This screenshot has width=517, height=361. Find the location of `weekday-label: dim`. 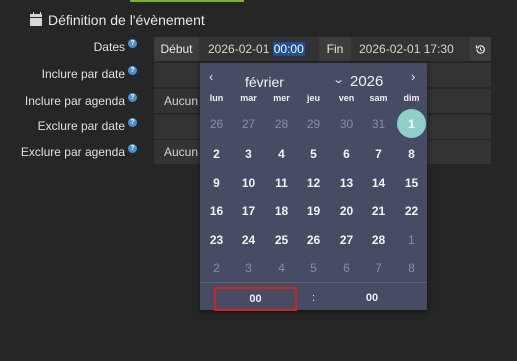

weekday-label: dim is located at coordinates (411, 98).